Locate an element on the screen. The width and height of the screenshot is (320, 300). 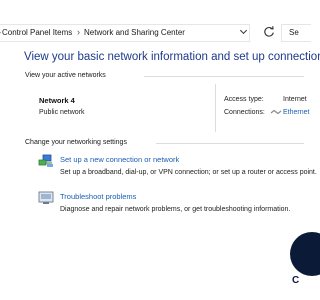
breadcrumb-item-network-and-sharing-center: Network and Sharing Center is located at coordinates (134, 32).